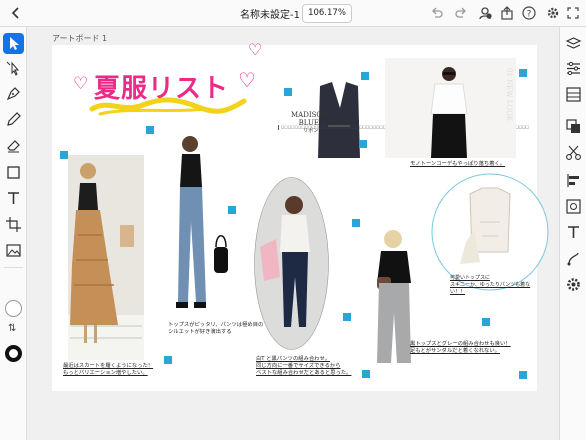 The height and width of the screenshot is (440, 586). What do you see at coordinates (437, 13) in the screenshot?
I see `undo-icon` at bounding box center [437, 13].